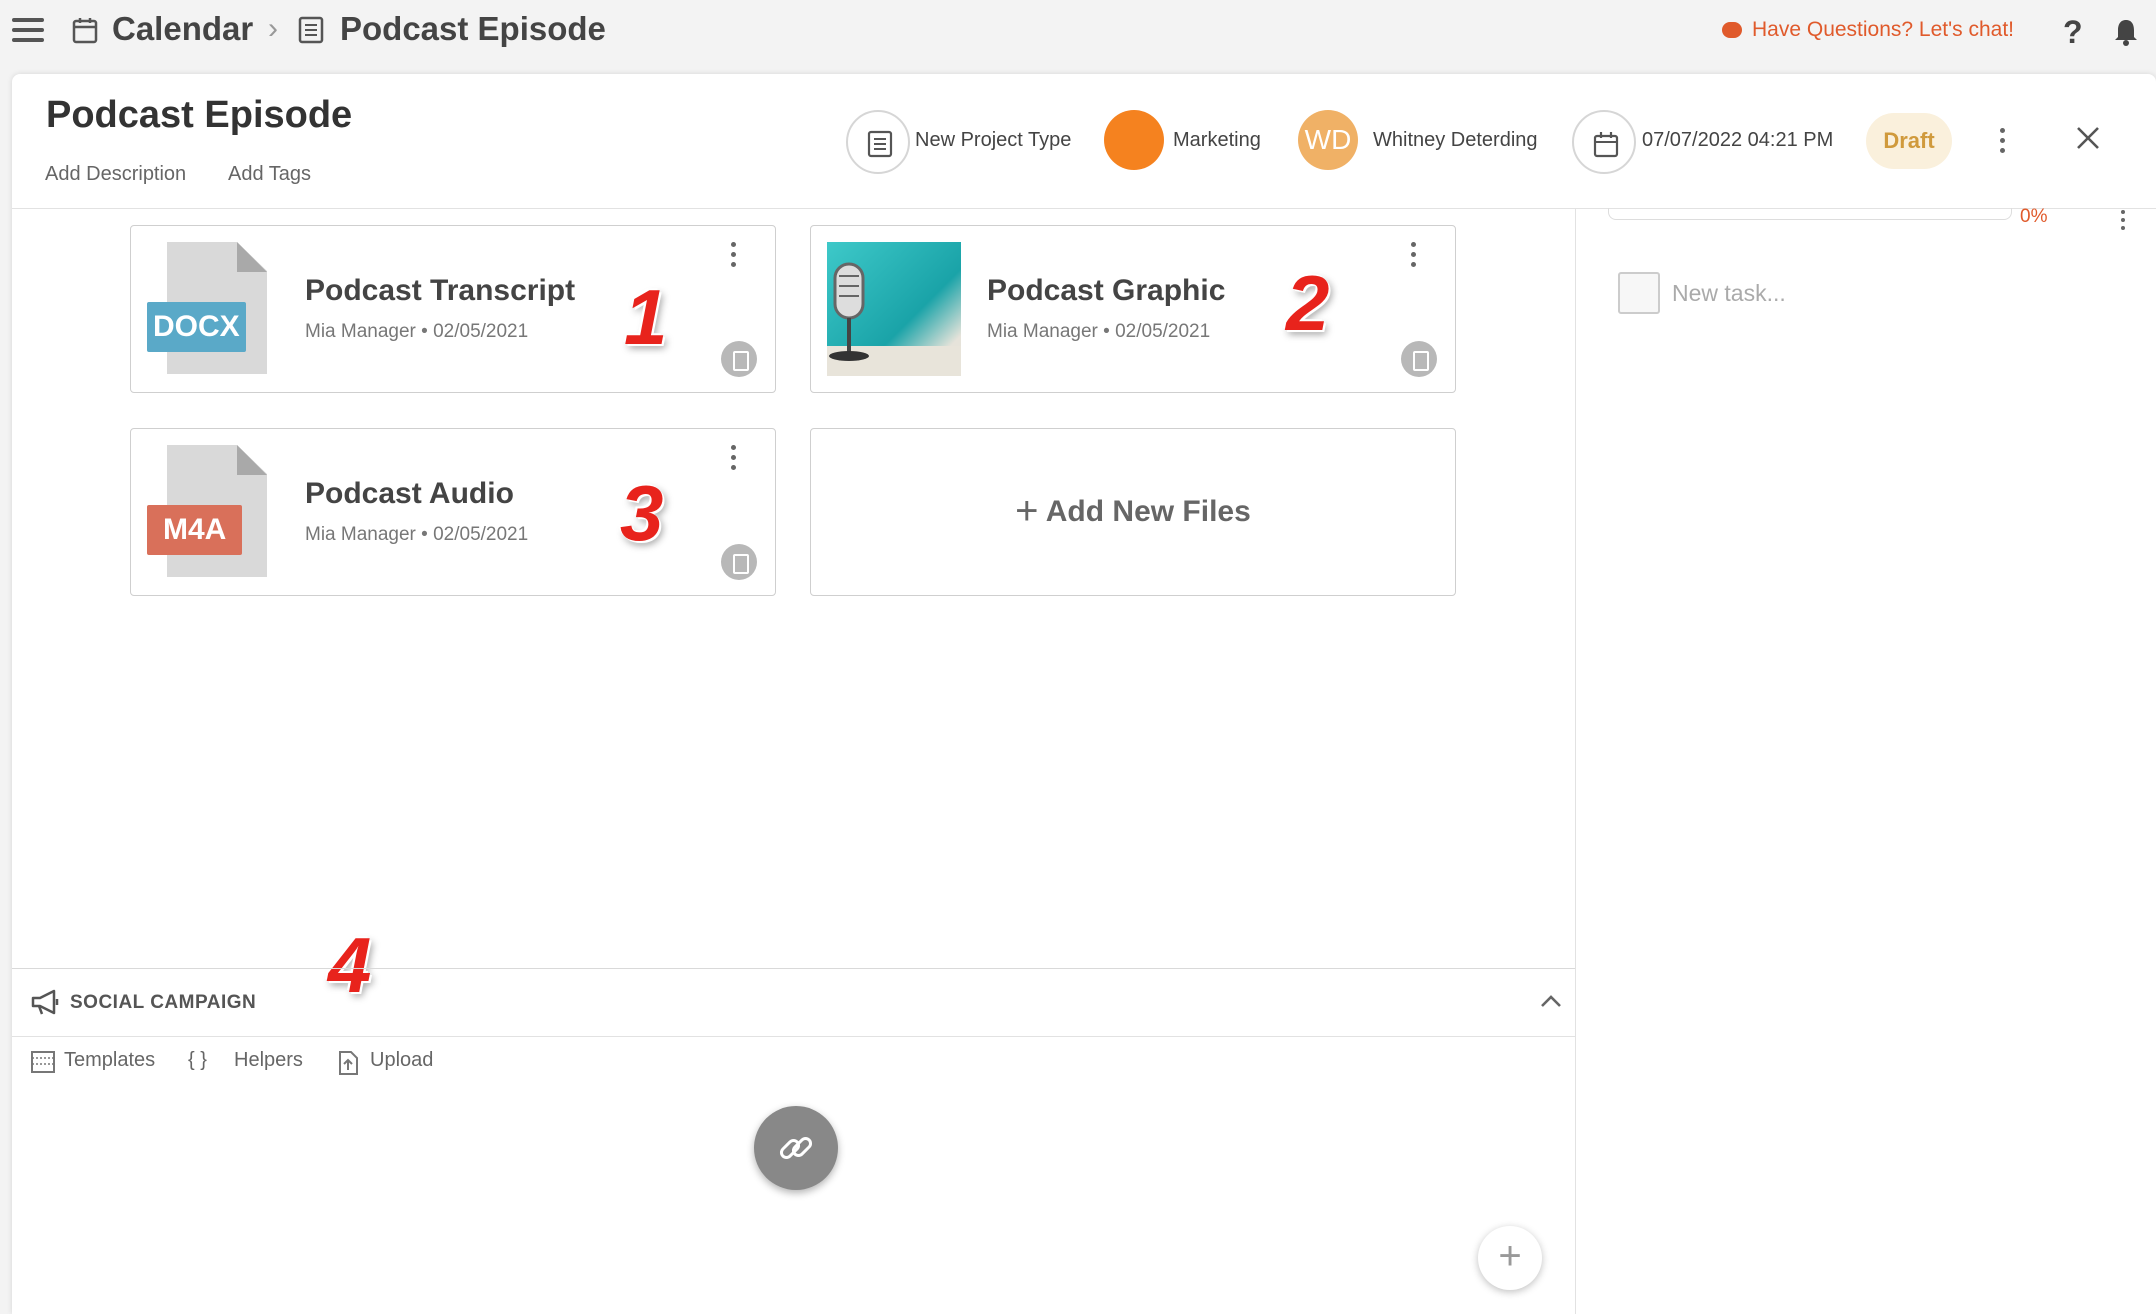 This screenshot has width=2156, height=1314. What do you see at coordinates (2126, 32) in the screenshot?
I see `bell-icon` at bounding box center [2126, 32].